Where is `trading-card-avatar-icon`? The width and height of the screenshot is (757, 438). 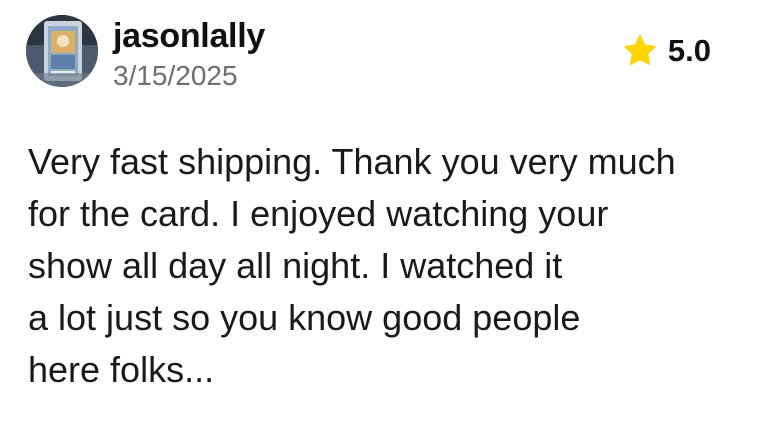 trading-card-avatar-icon is located at coordinates (62, 51).